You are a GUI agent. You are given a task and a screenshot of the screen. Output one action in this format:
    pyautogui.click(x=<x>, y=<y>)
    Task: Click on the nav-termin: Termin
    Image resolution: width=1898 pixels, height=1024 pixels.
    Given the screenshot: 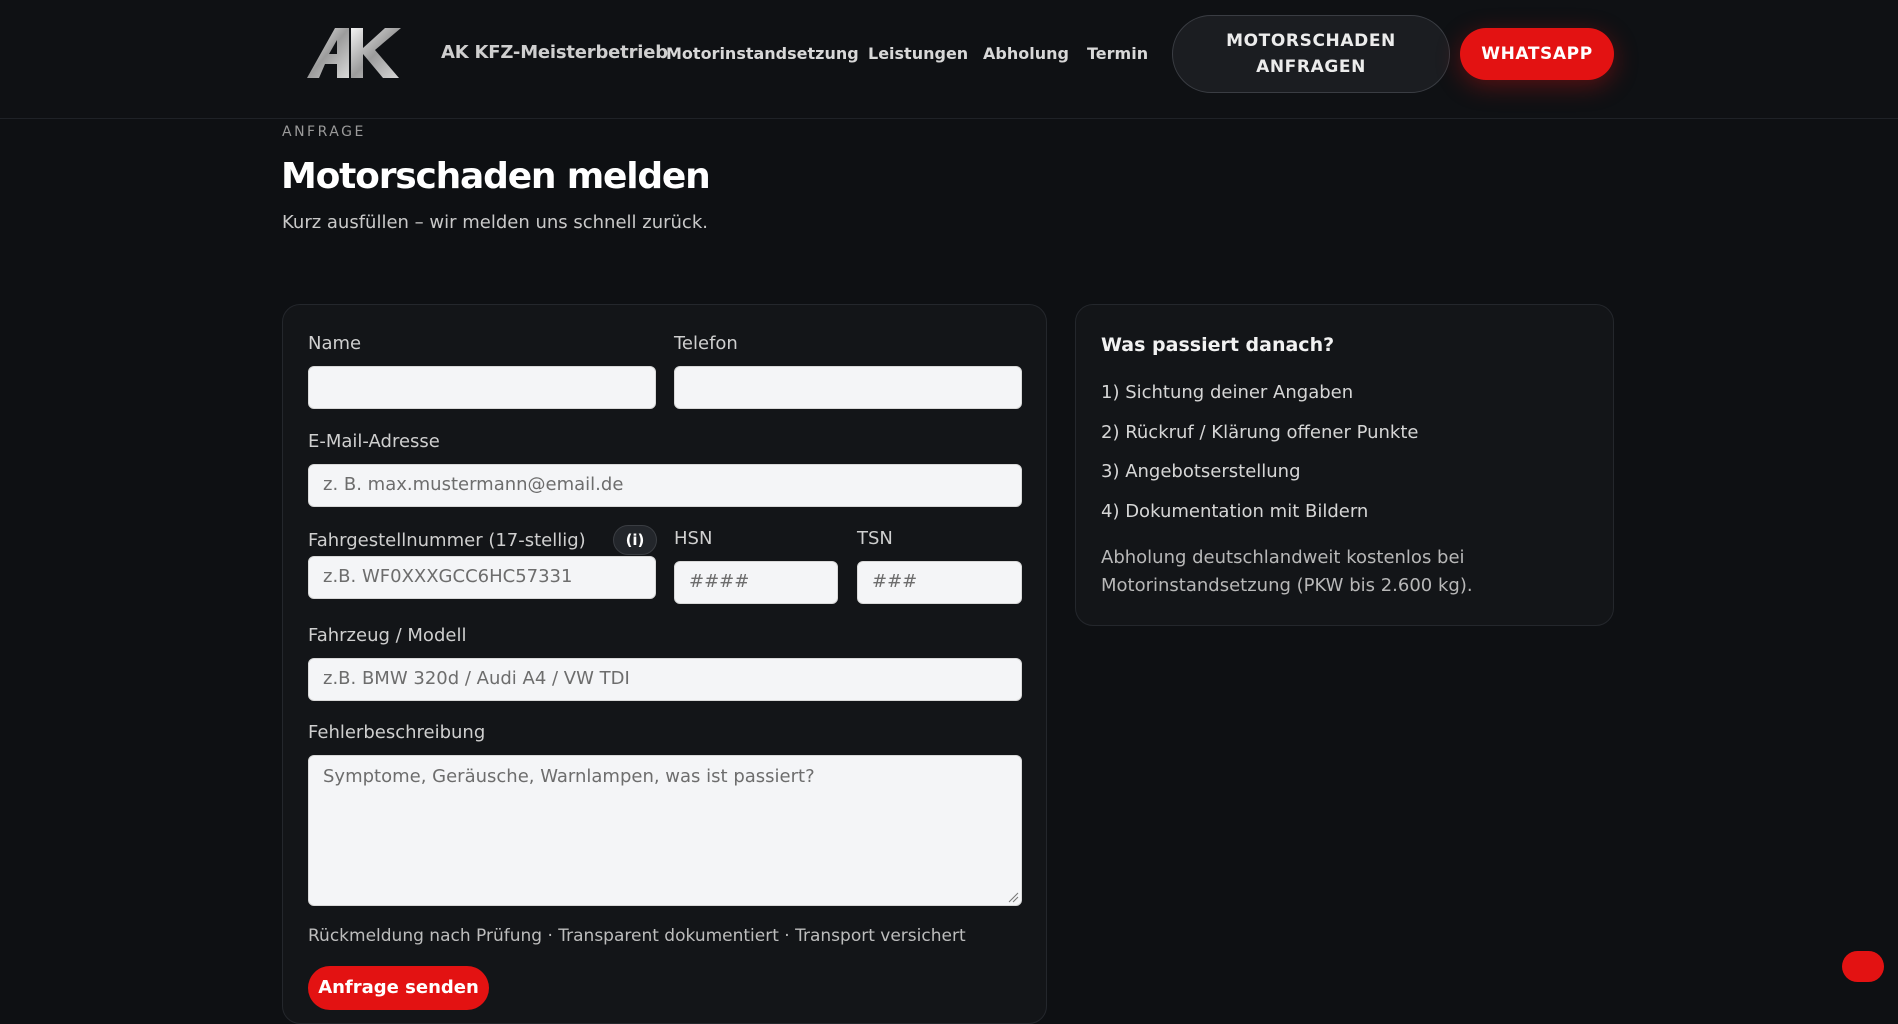 What is the action you would take?
    pyautogui.click(x=1117, y=53)
    